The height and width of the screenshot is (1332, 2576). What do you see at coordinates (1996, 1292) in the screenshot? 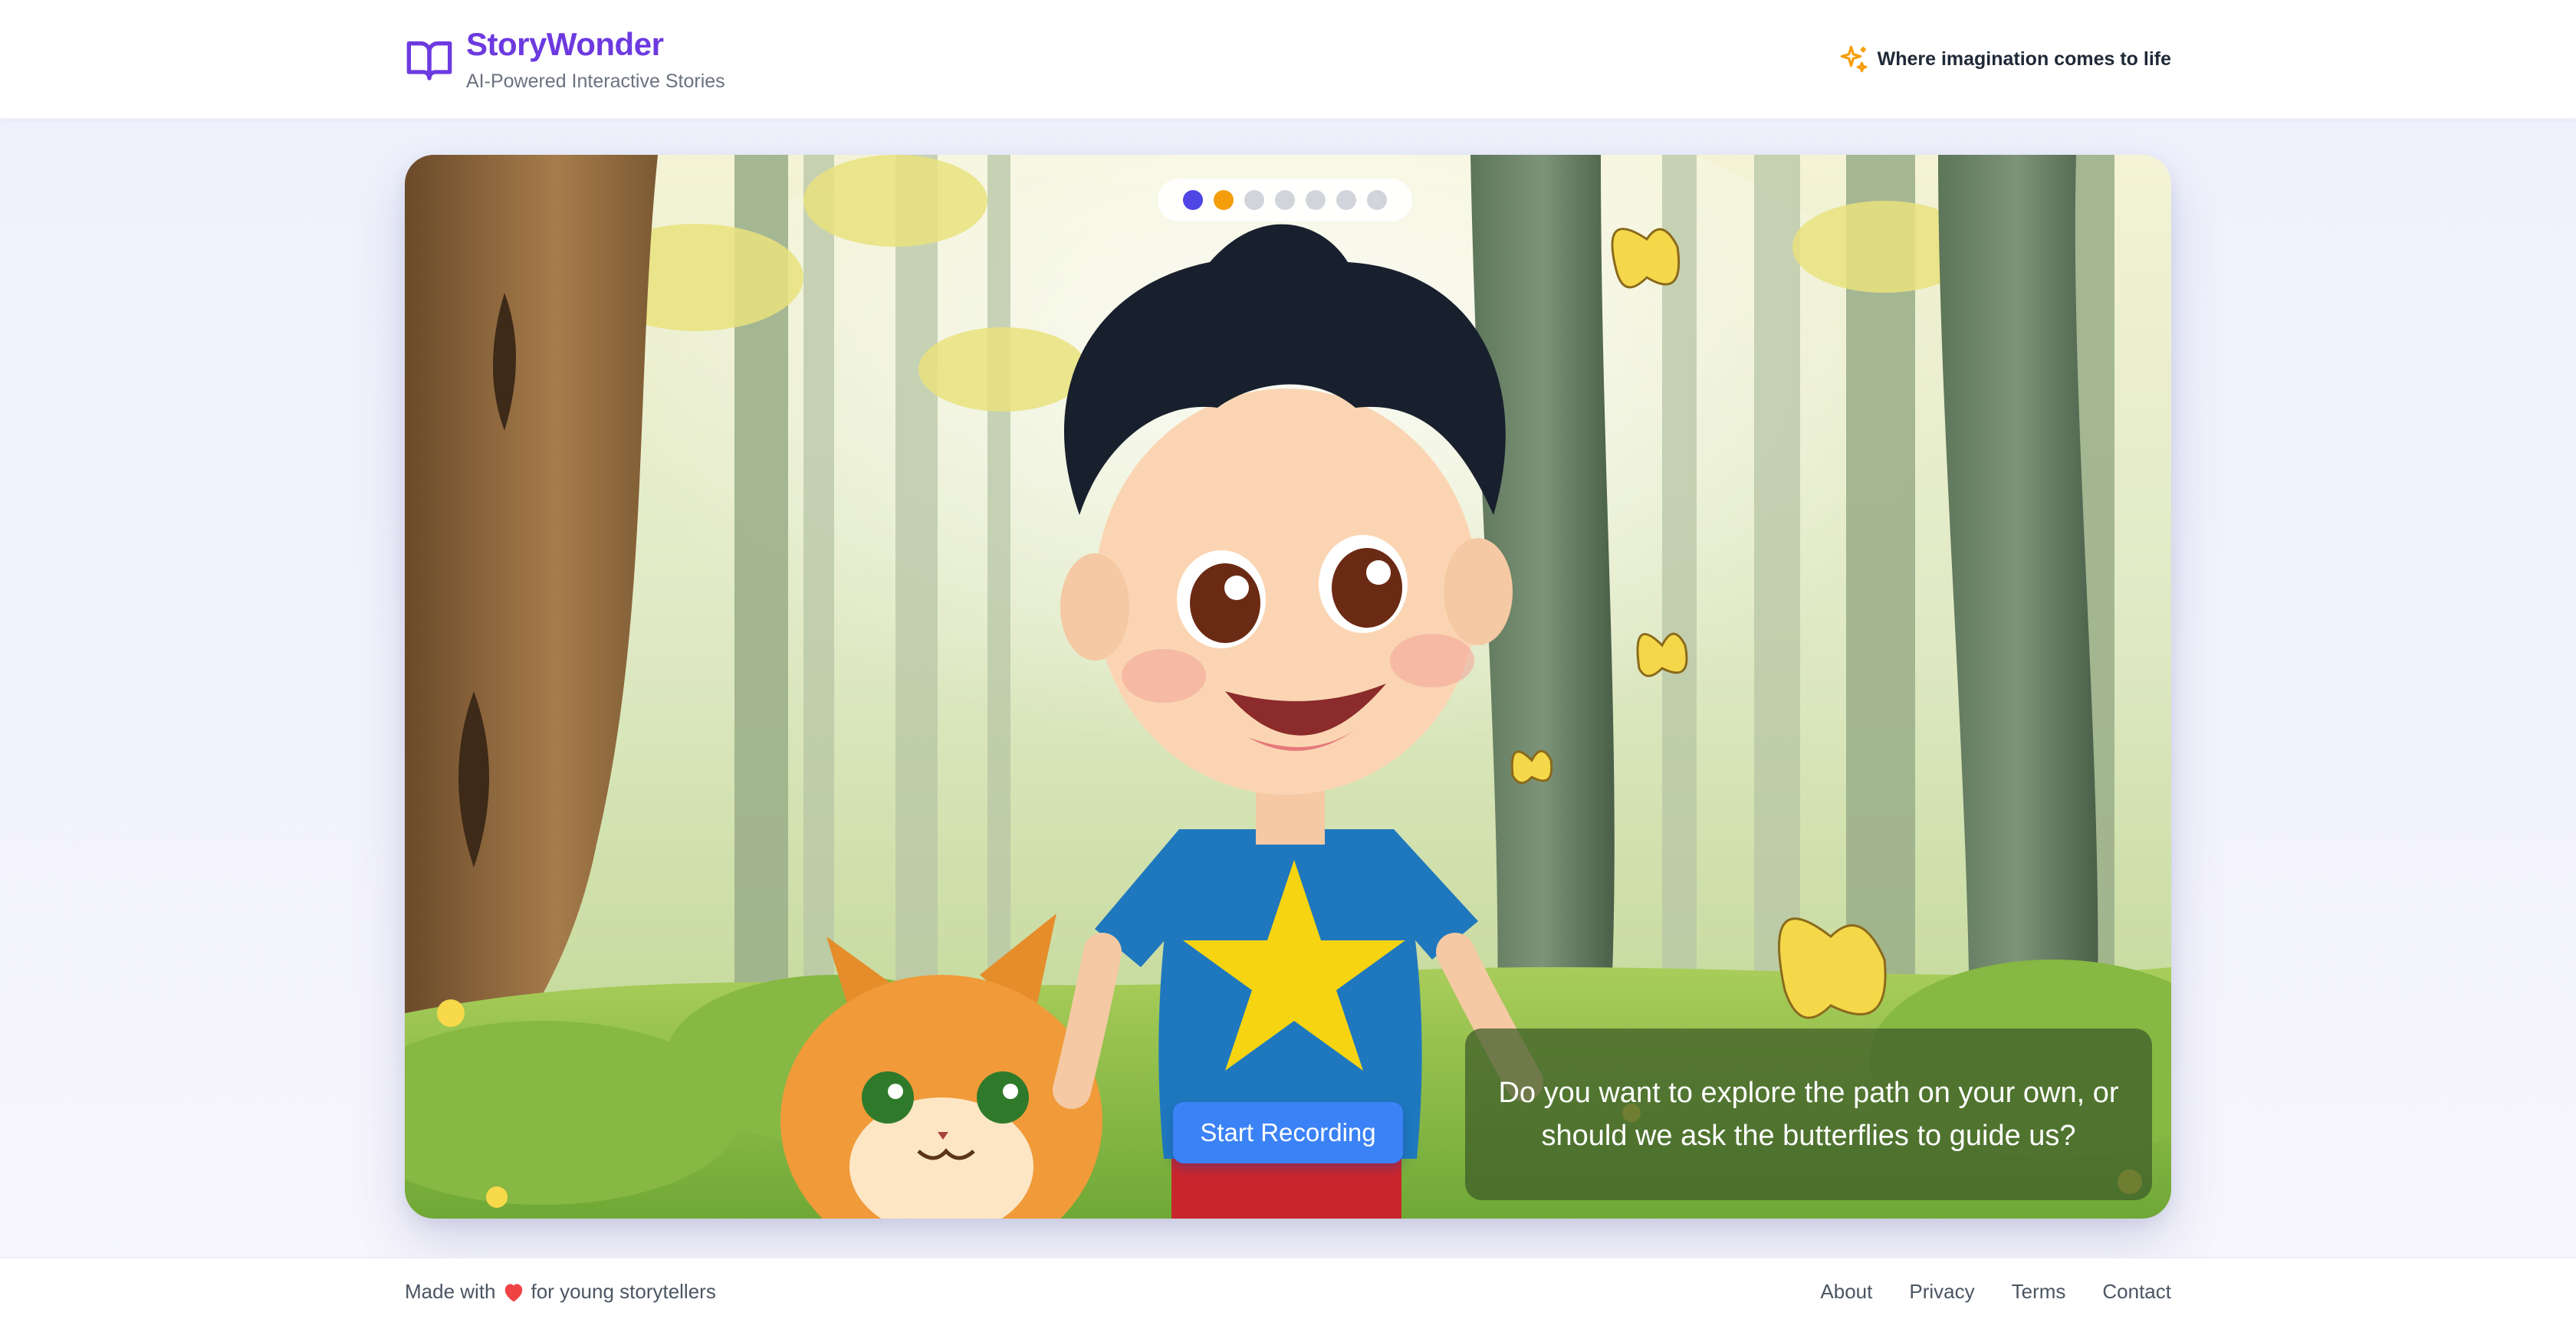
I see `footer-links: About Privacy Terms Contact` at bounding box center [1996, 1292].